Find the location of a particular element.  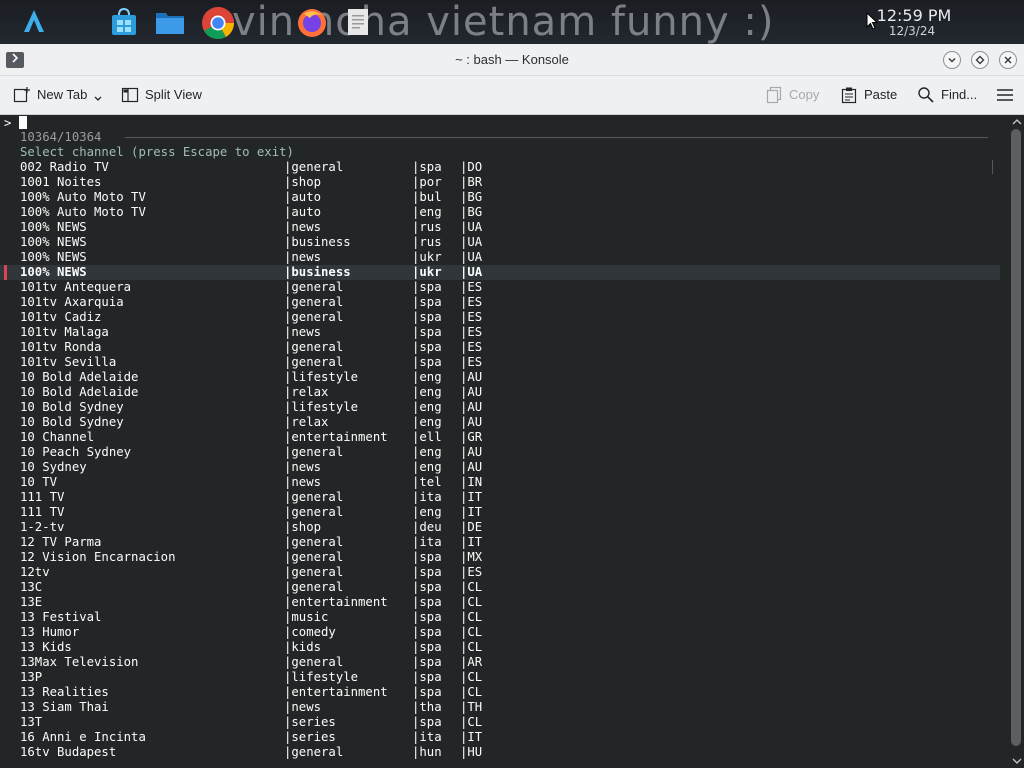

channel-category: |kids is located at coordinates (303, 647).